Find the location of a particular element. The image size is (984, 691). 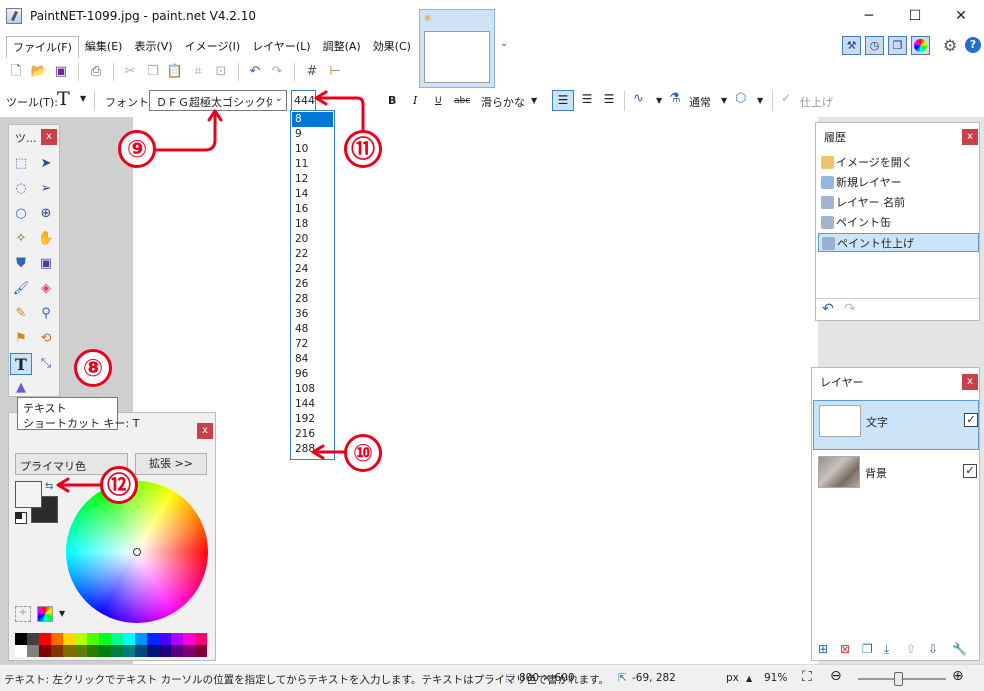

shapes-icon: ▲ is located at coordinates (21, 388).